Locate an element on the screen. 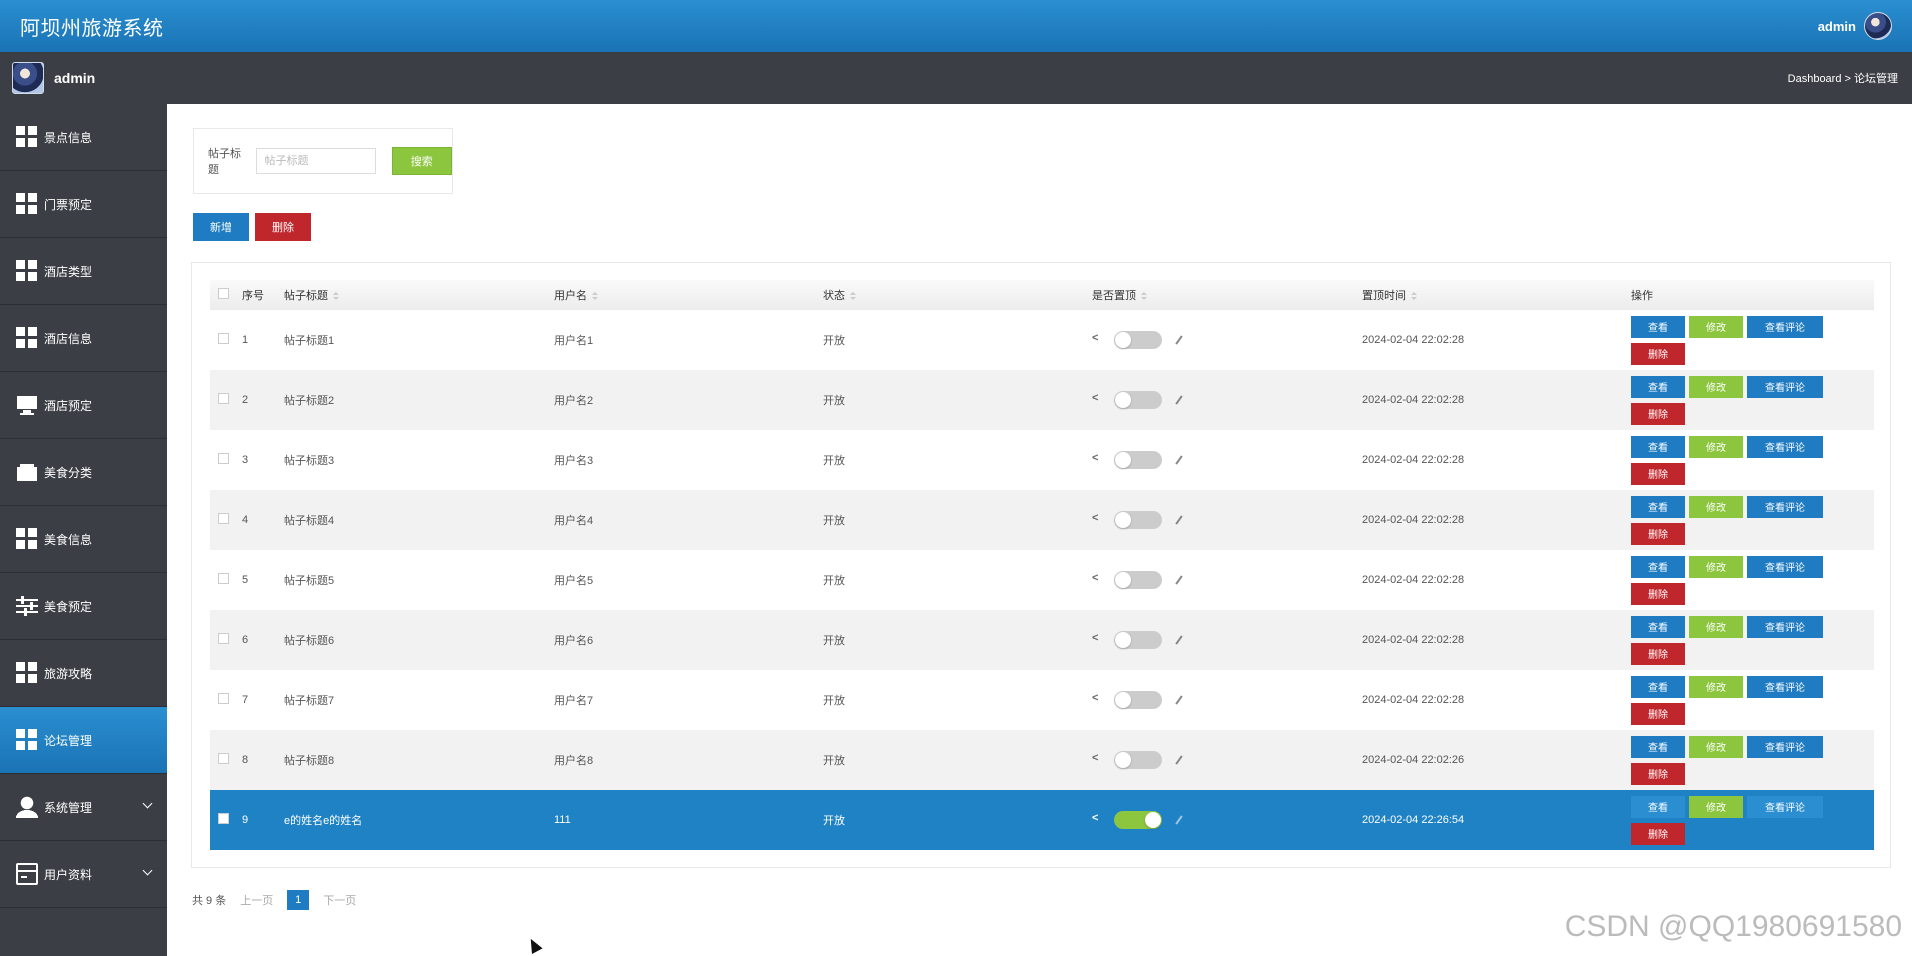  row-pinned-time: 2024-02-04 22:02:28 is located at coordinates (1413, 580).